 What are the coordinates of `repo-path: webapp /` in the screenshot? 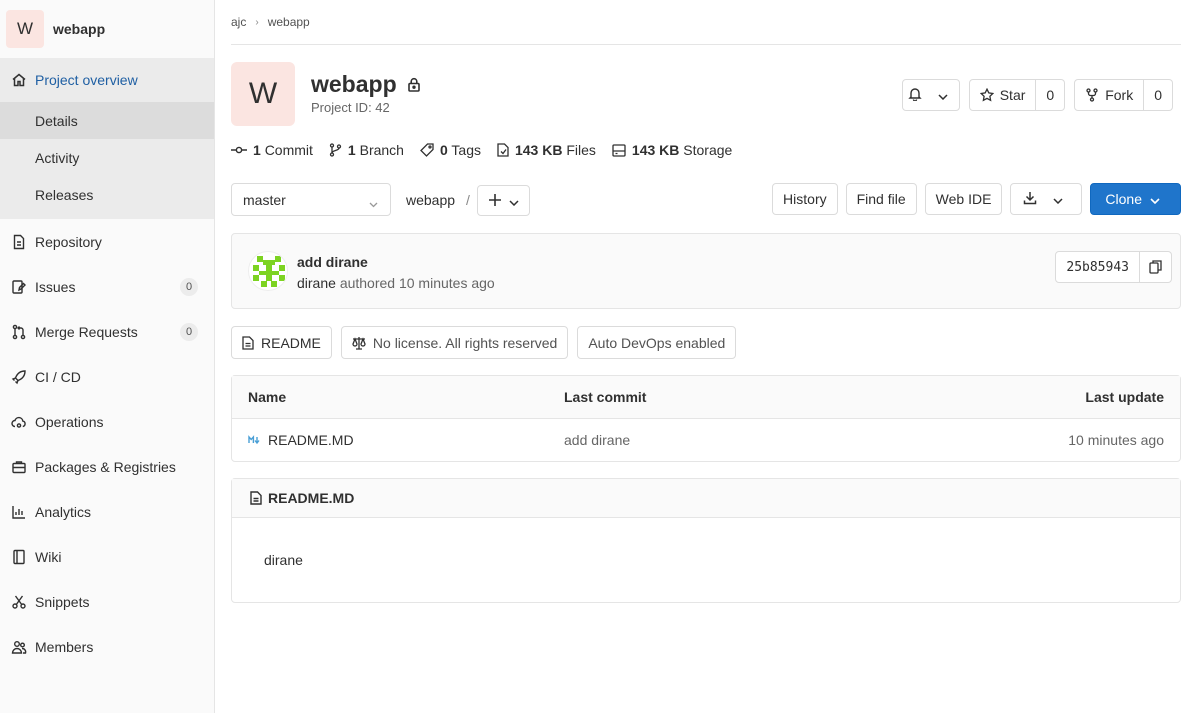 It's located at (438, 200).